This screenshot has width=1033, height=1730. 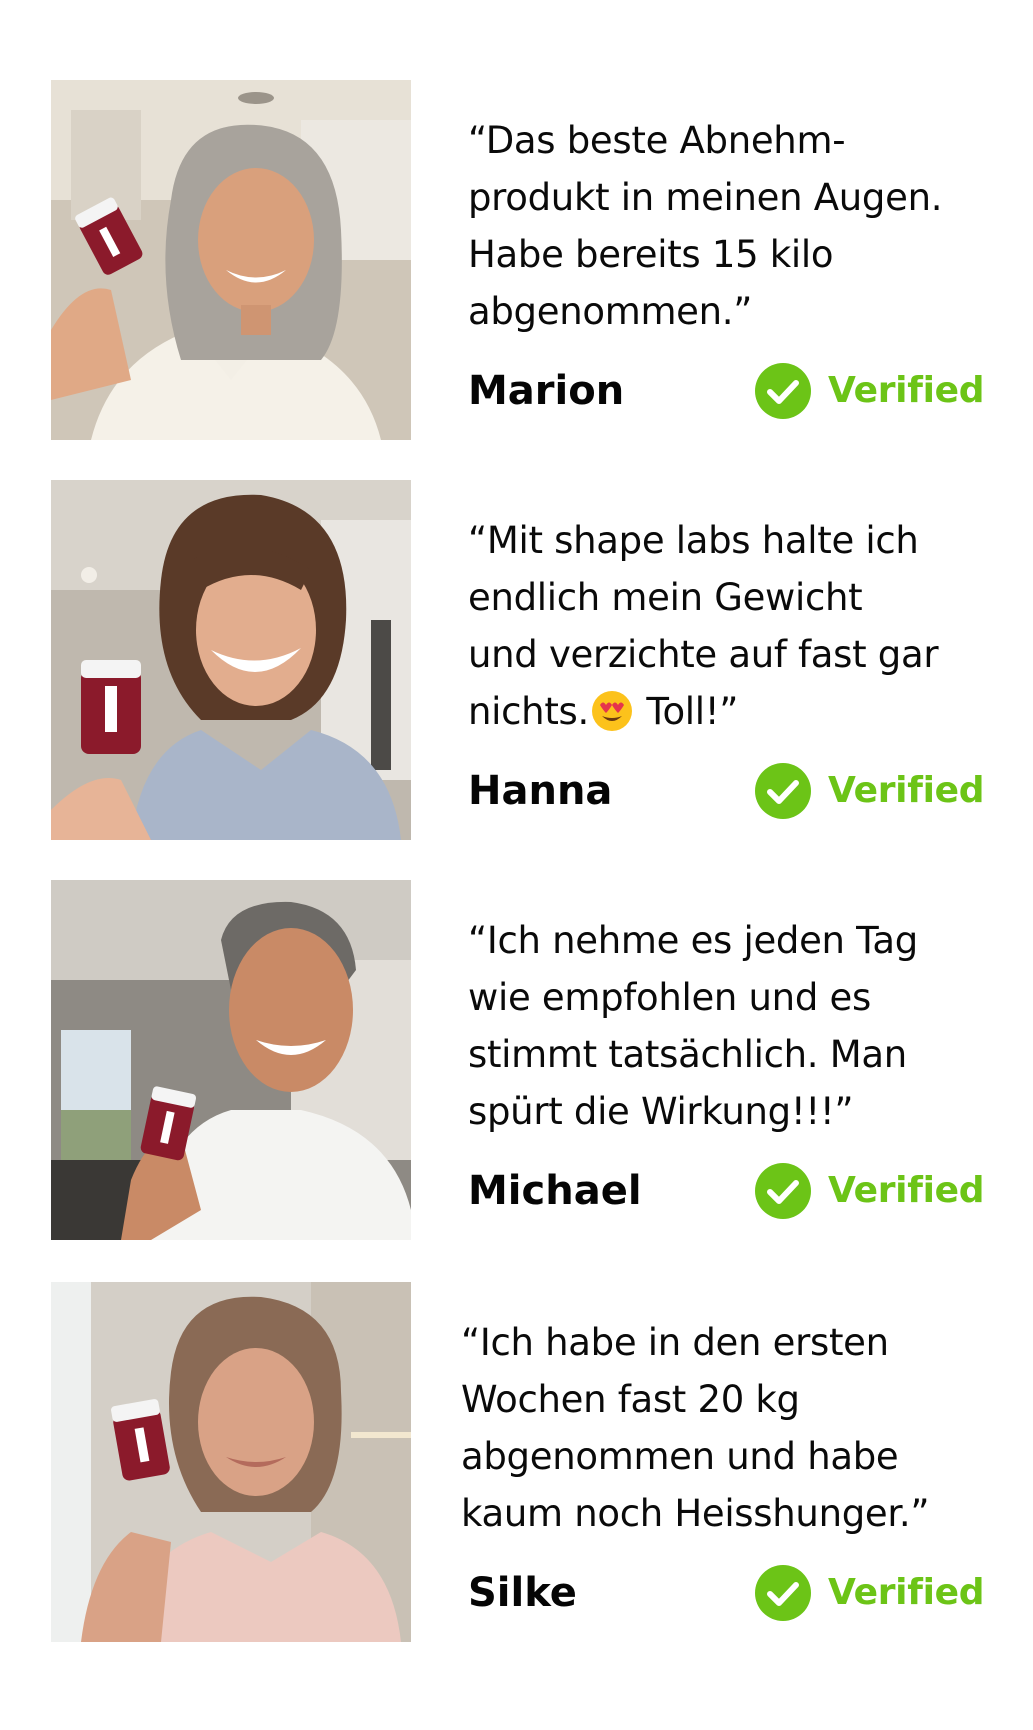 What do you see at coordinates (555, 1191) in the screenshot?
I see `customer-name: Michael` at bounding box center [555, 1191].